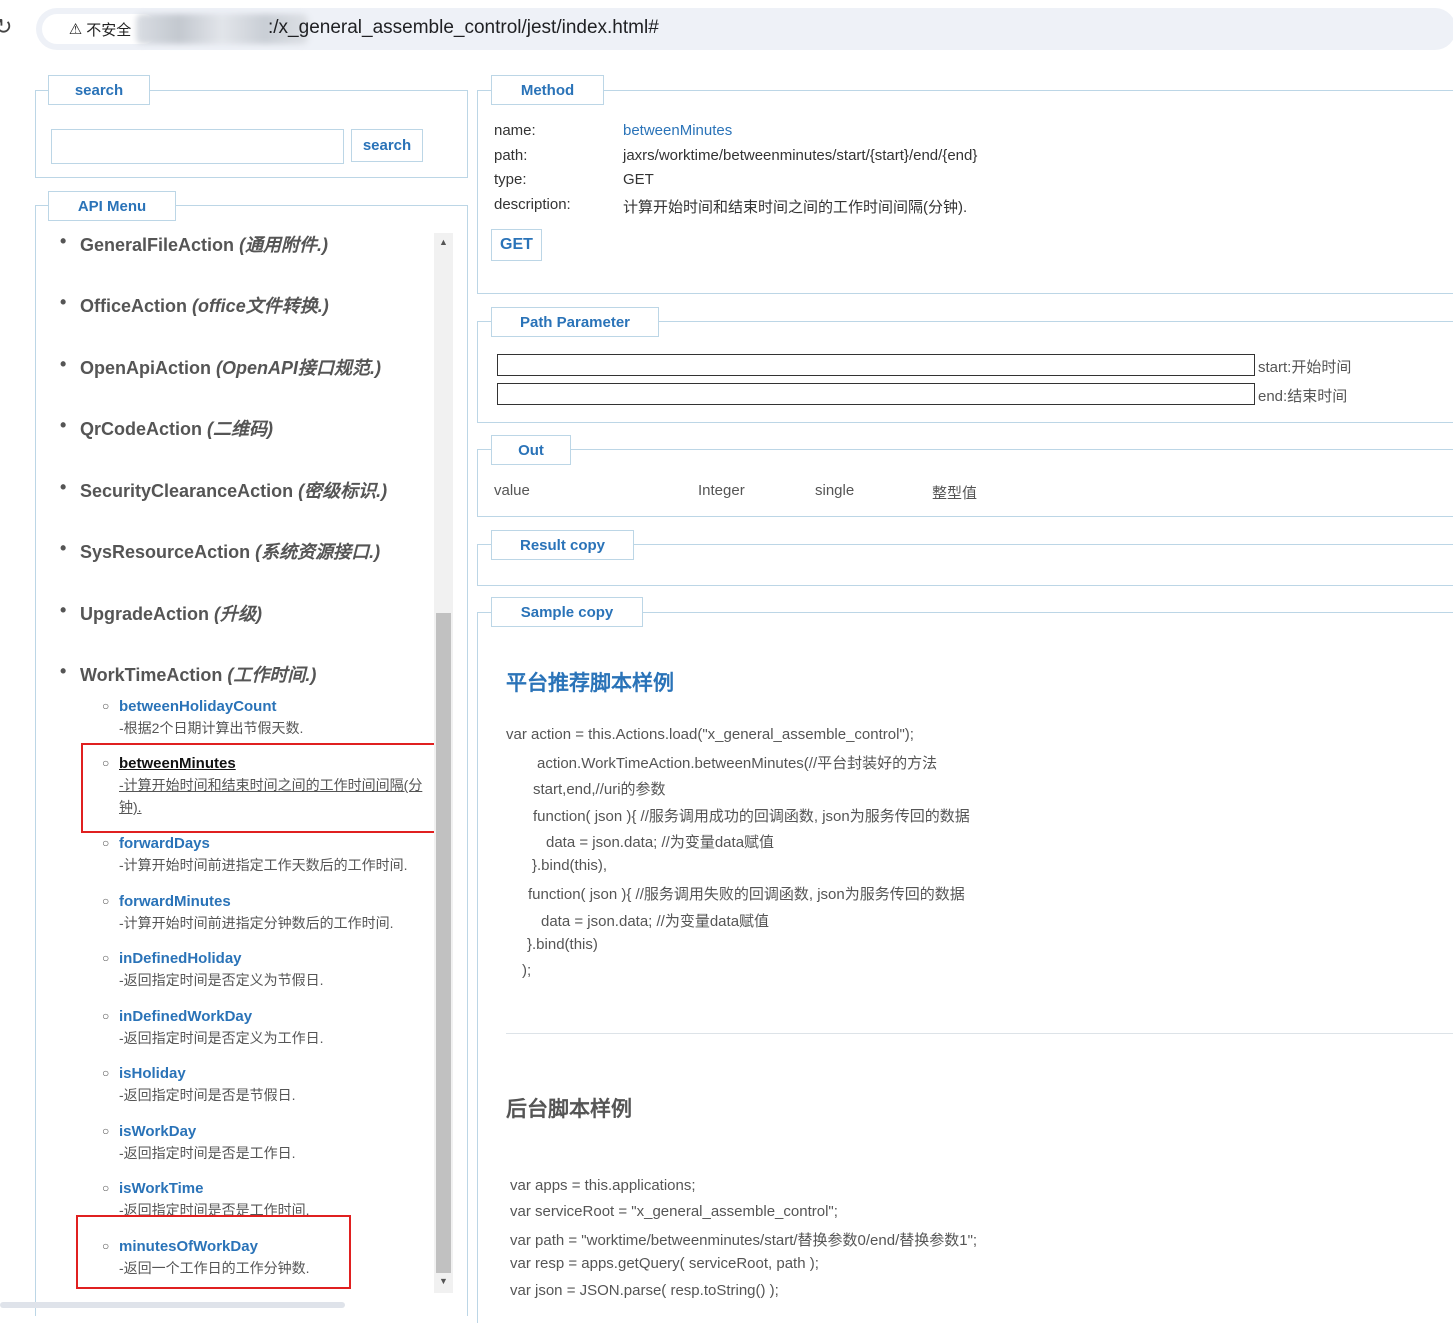 This screenshot has height=1323, width=1453. What do you see at coordinates (268, 913) in the screenshot?
I see `sub-item-forwardminutes: ○ forwardMinutes -计算开始时间前进指定分钟数后的工作时间.` at bounding box center [268, 913].